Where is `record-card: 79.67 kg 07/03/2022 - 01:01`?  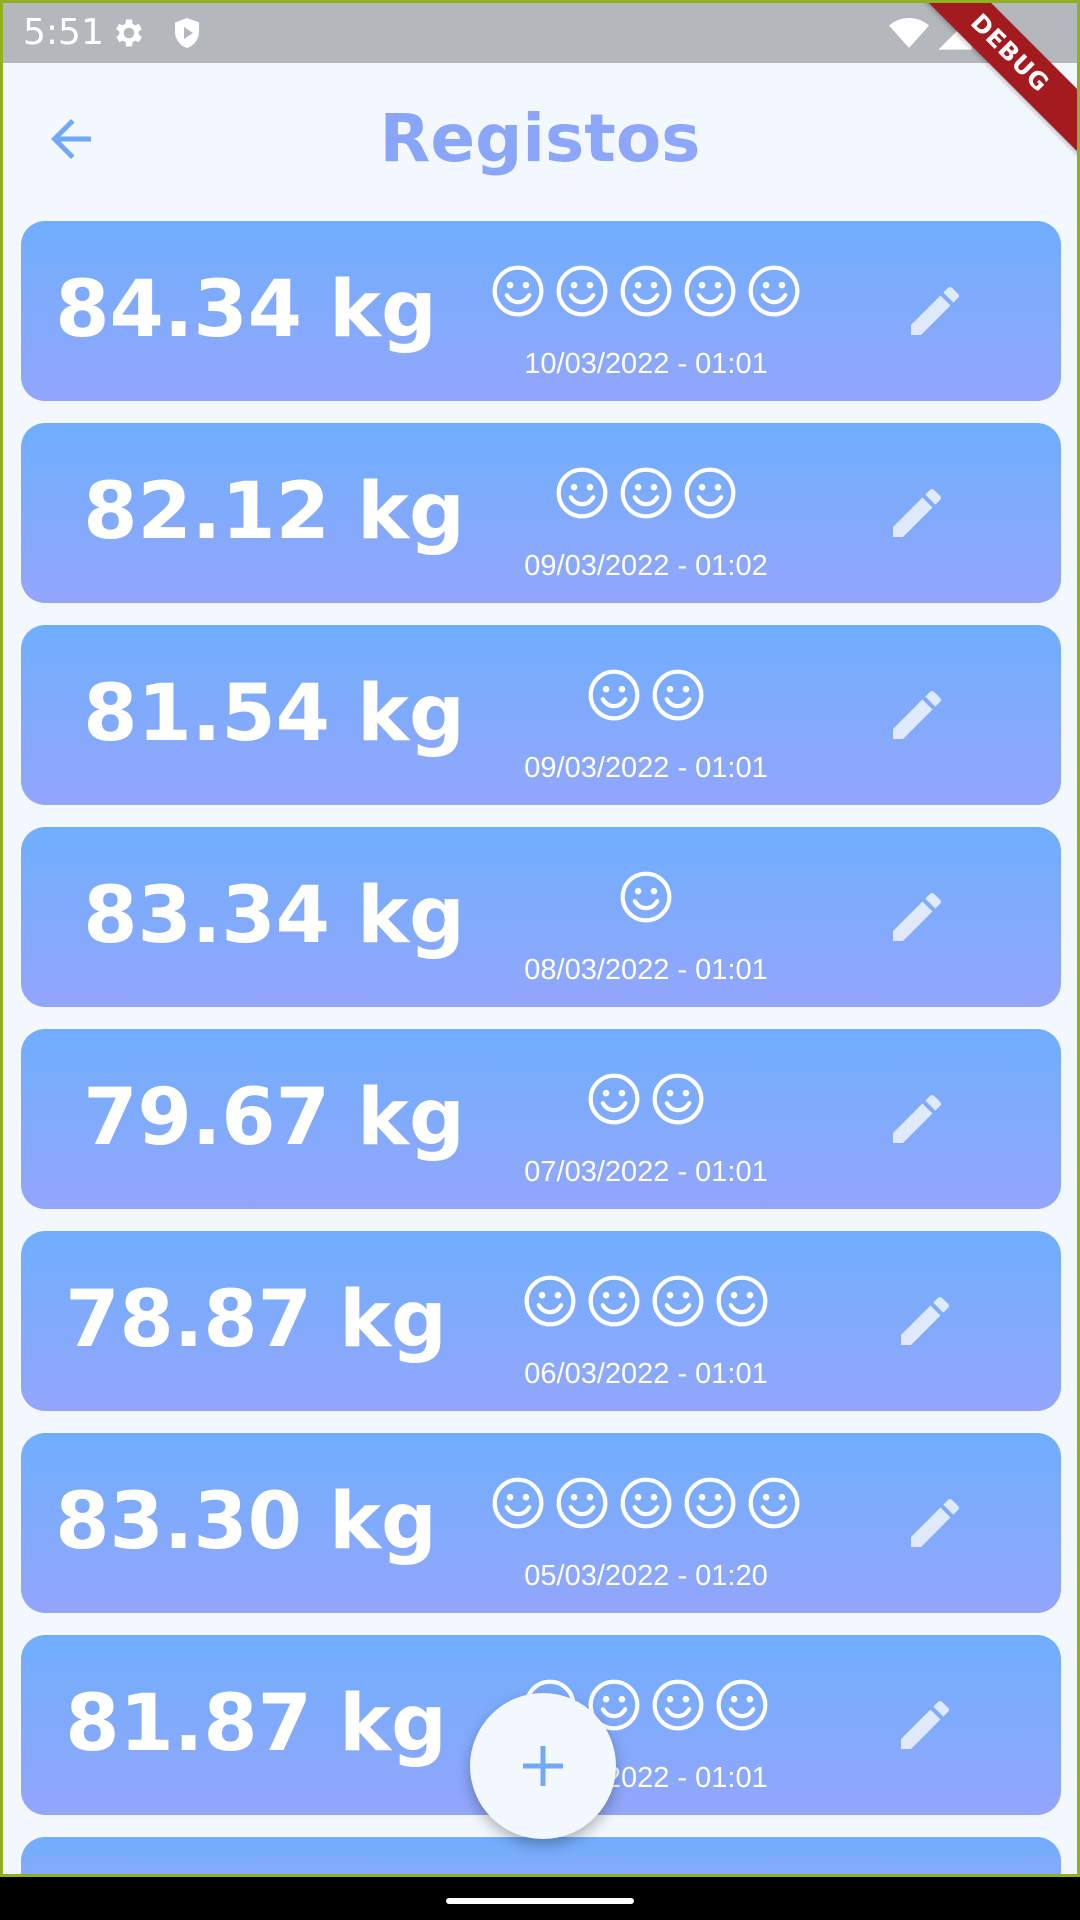 record-card: 79.67 kg 07/03/2022 - 01:01 is located at coordinates (541, 1119).